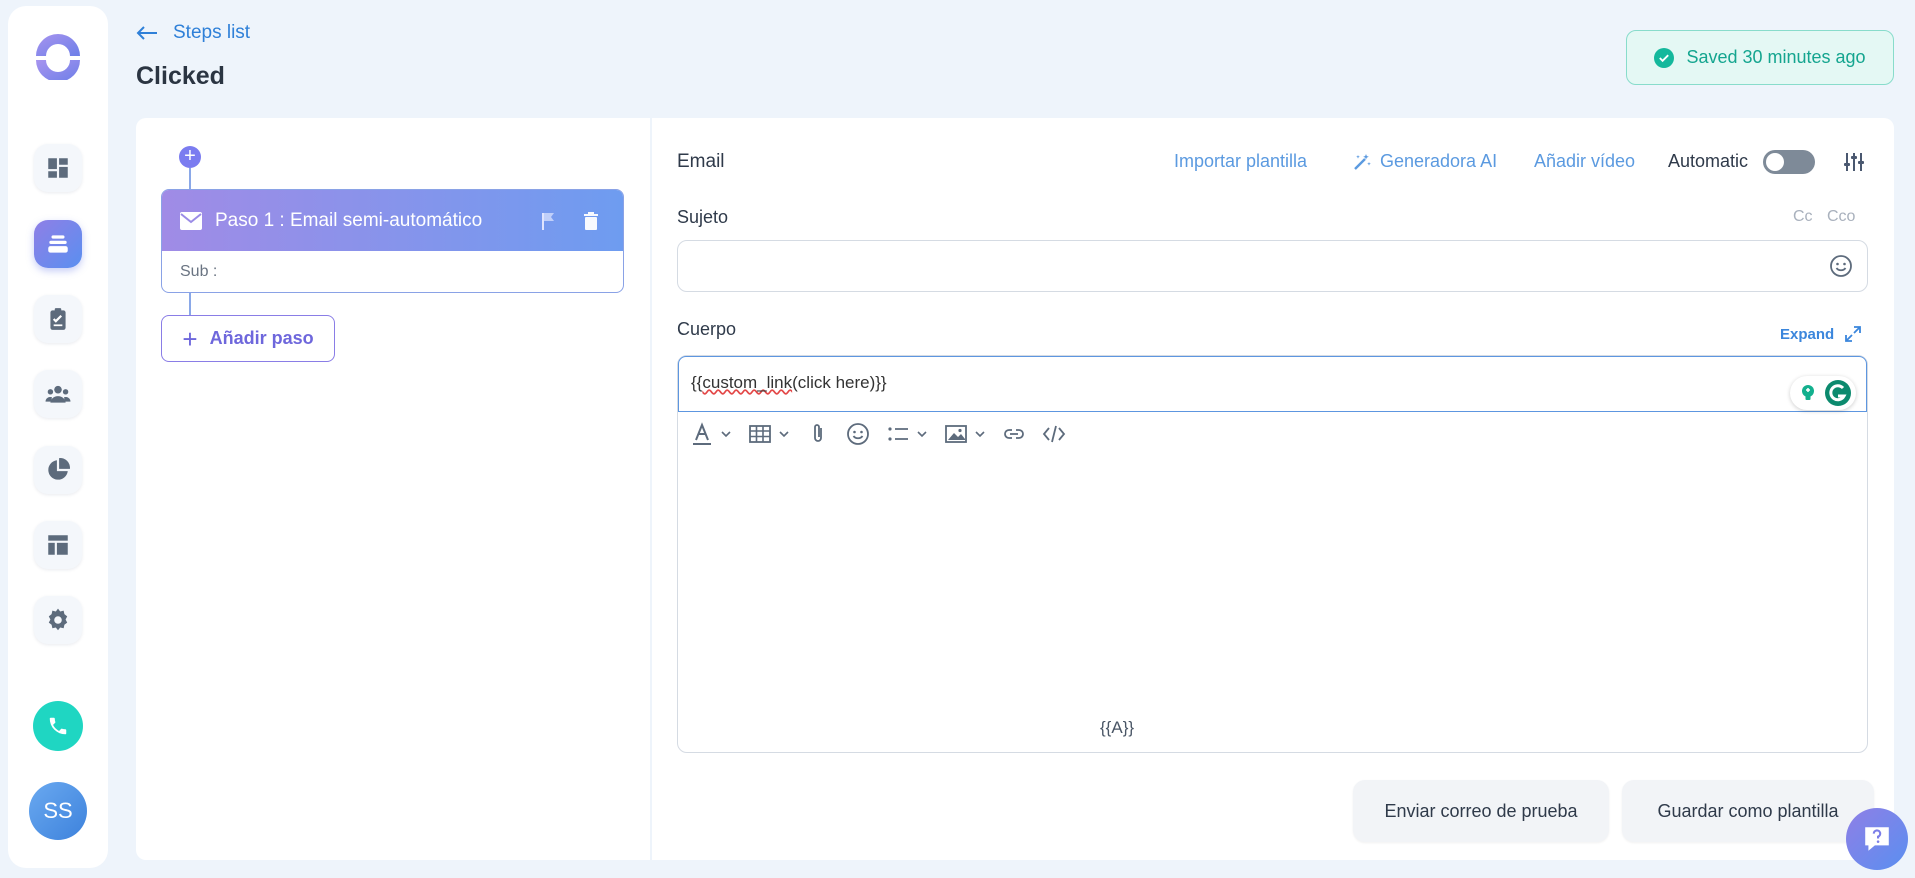  I want to click on sidebar: SS, so click(58, 437).